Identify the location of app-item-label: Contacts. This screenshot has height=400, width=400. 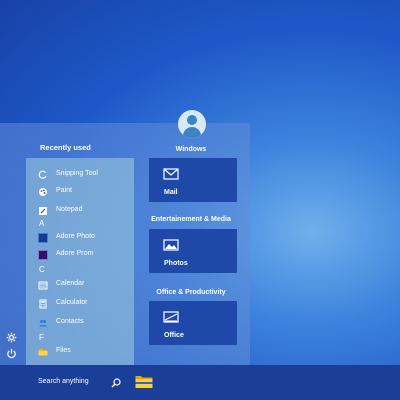
(70, 321).